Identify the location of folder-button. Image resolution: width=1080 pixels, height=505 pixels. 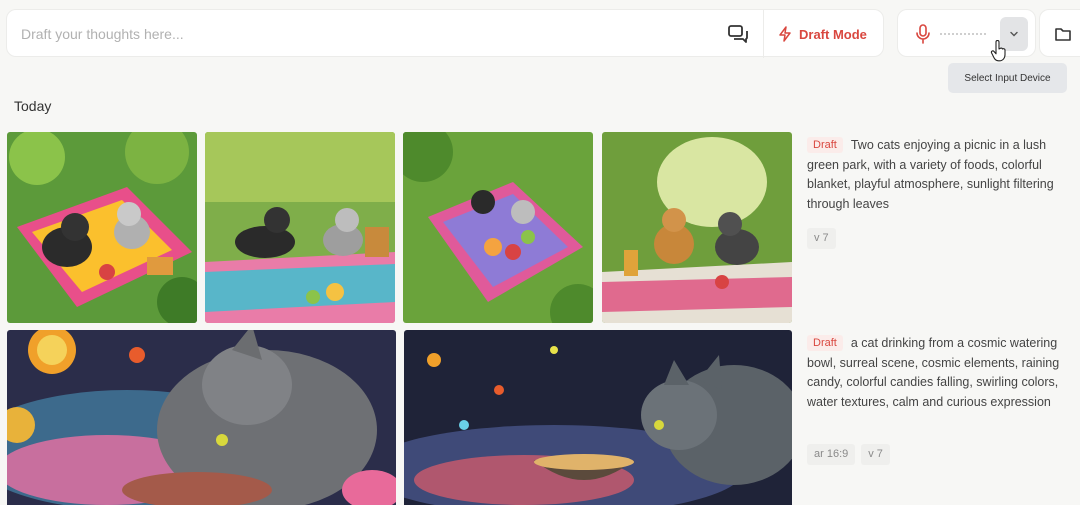
(1059, 33).